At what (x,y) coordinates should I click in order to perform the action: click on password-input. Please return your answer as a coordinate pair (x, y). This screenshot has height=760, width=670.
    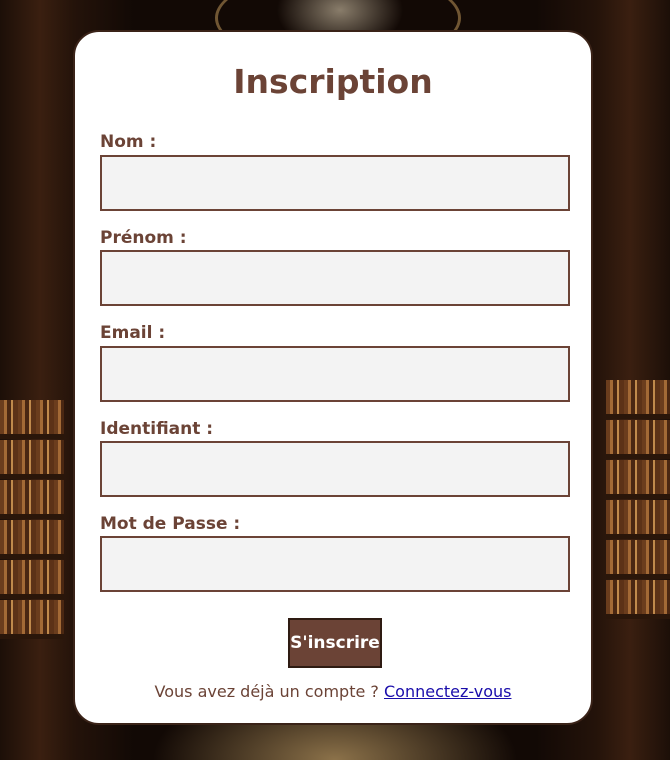
    Looking at the image, I should click on (335, 564).